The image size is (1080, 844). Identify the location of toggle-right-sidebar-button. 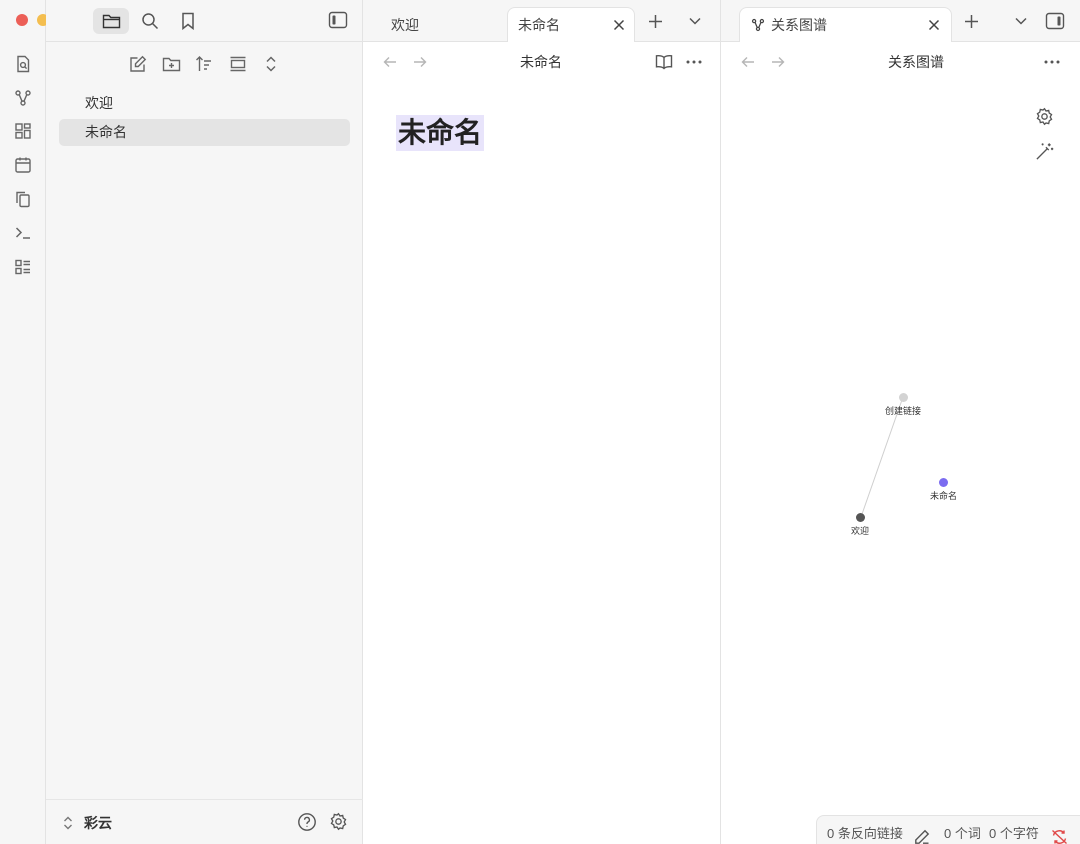
(1055, 21).